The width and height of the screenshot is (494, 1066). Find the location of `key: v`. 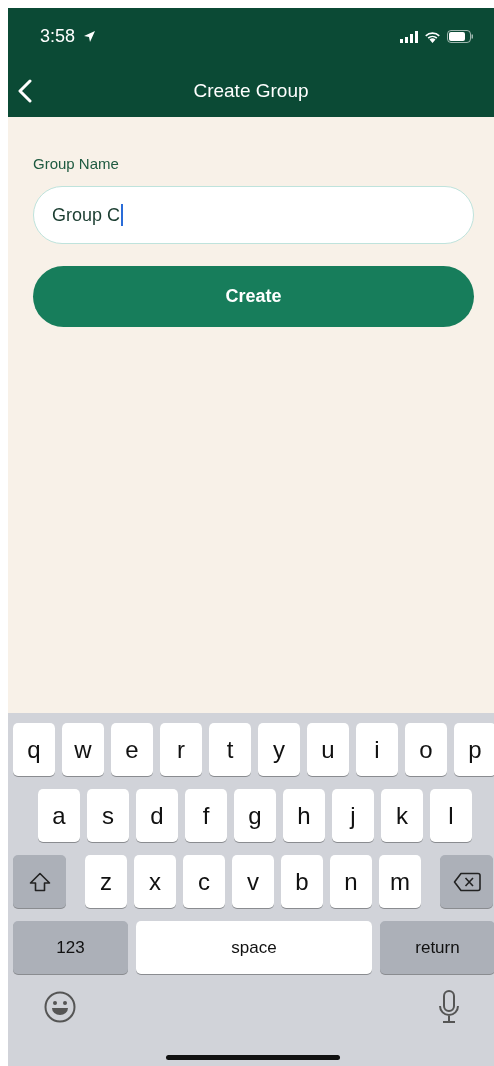

key: v is located at coordinates (253, 881).